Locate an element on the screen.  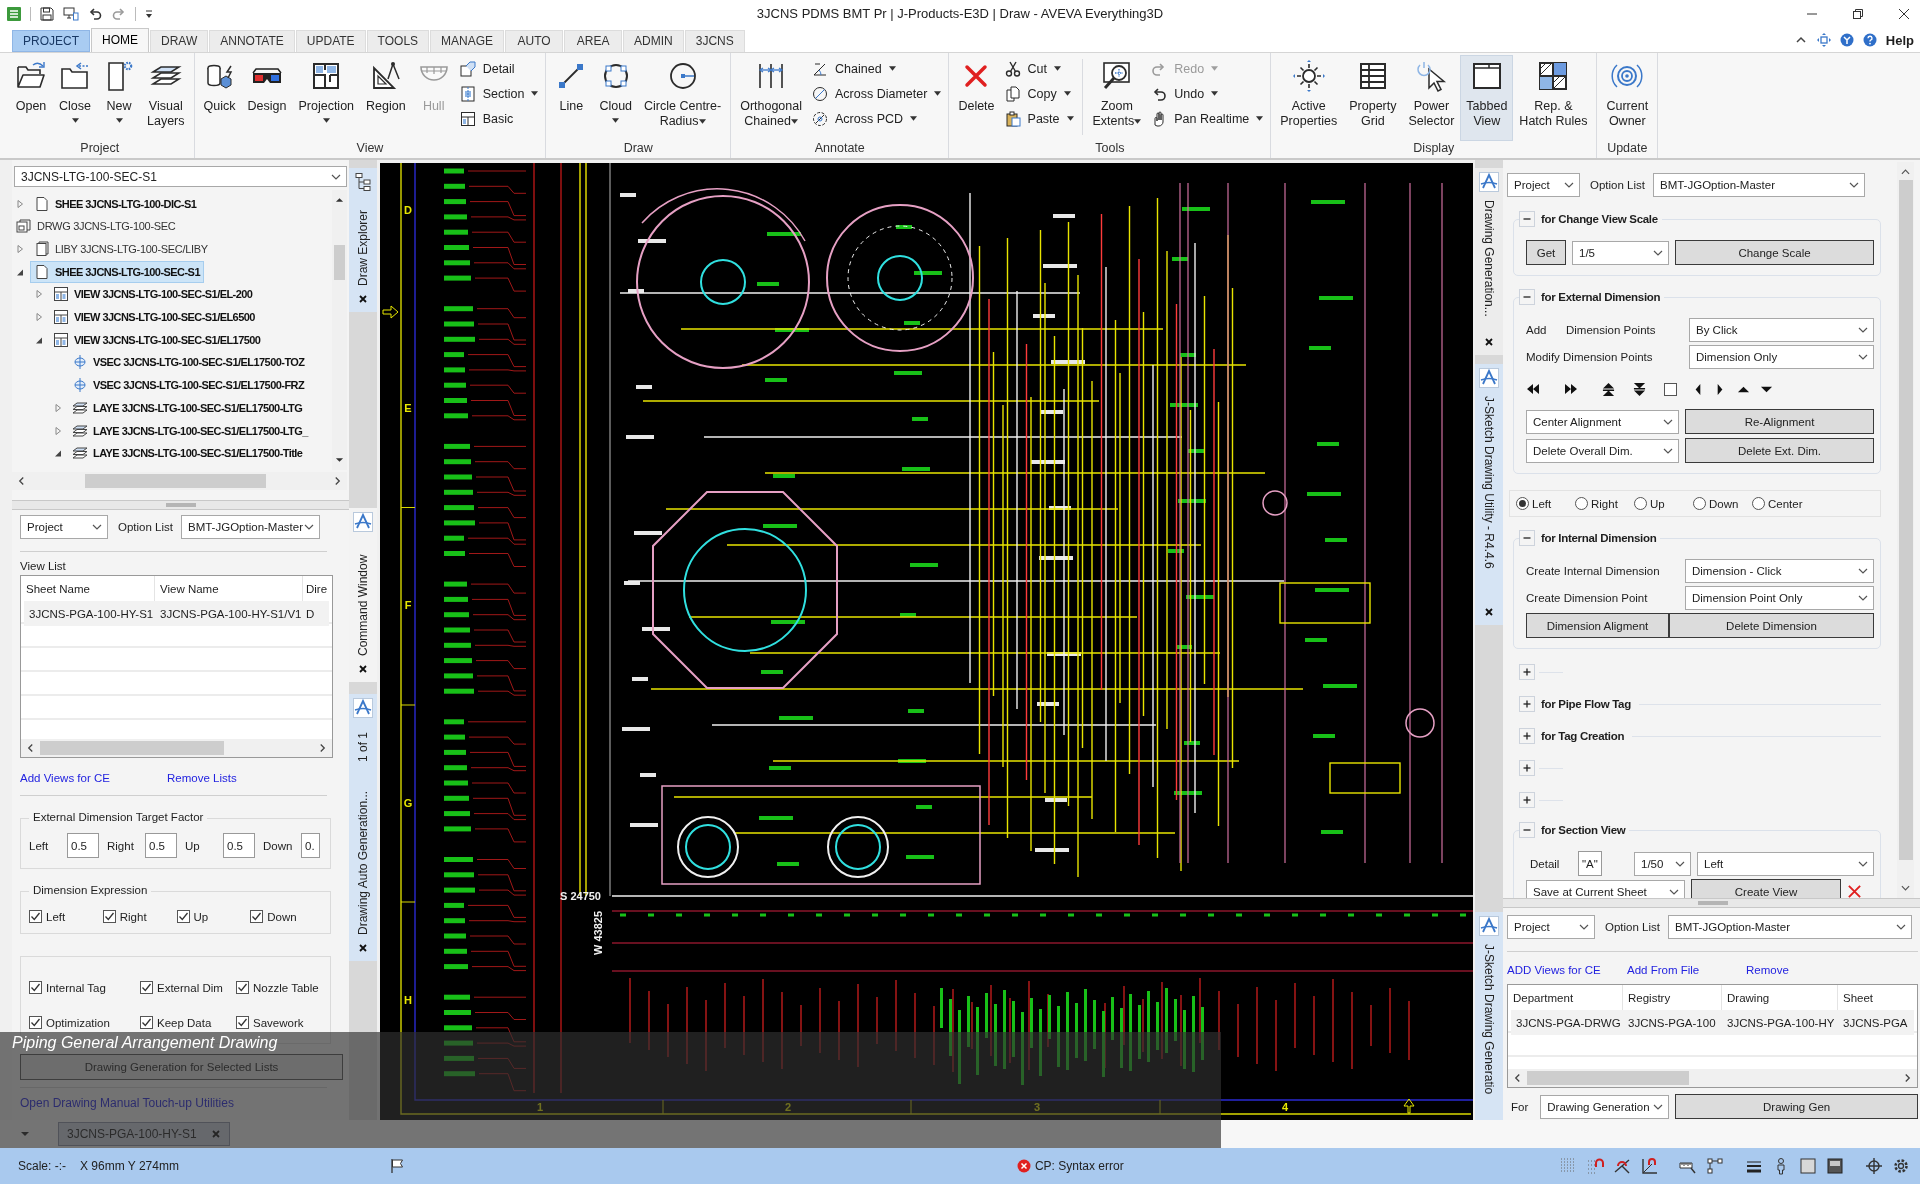
tree-item: VSEC 3JCNS-LTG-100-SEC-S1/EL17500-TOZ is located at coordinates (188, 362).